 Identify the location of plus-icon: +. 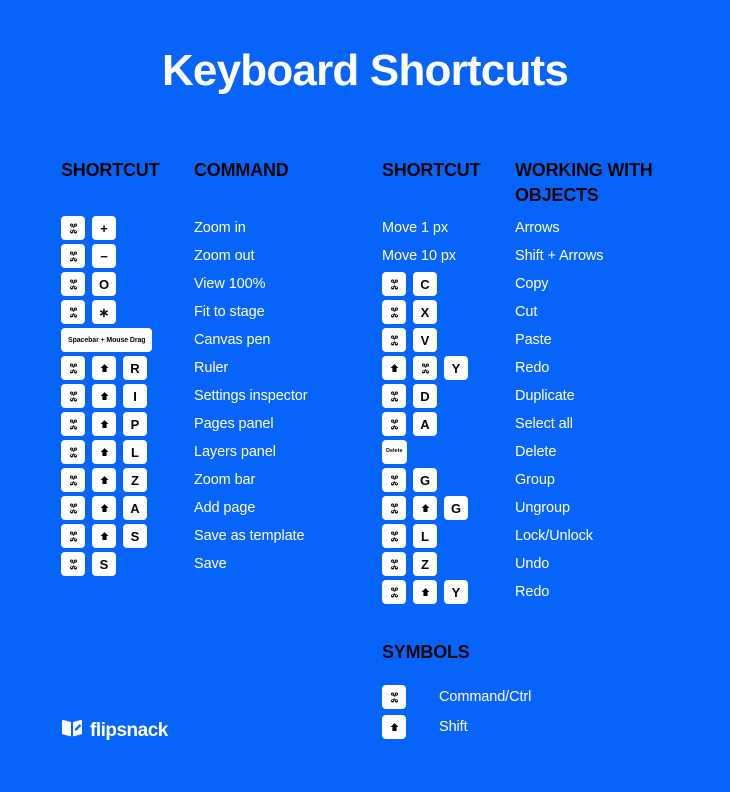
(104, 228).